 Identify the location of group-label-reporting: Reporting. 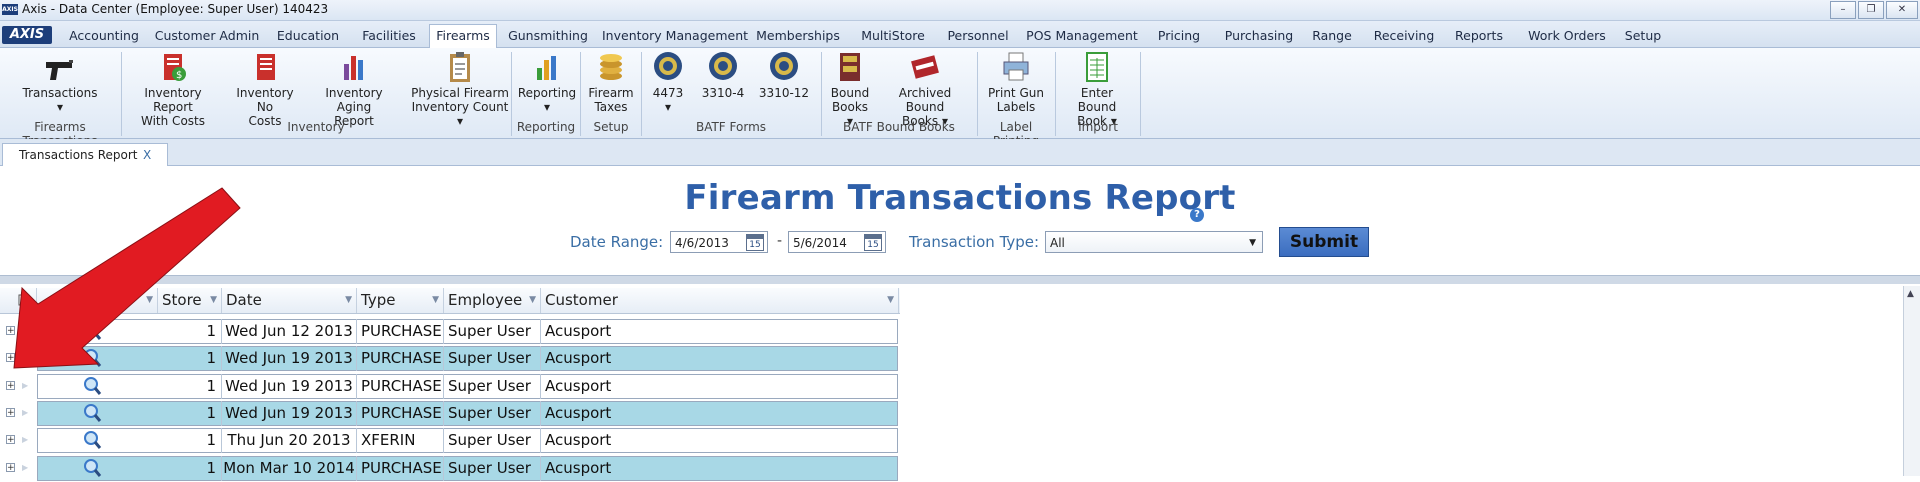
(546, 127).